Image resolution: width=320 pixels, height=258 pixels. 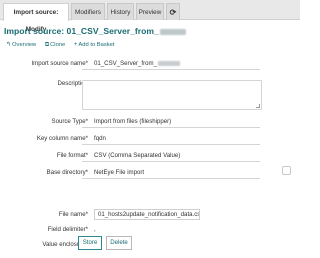 What do you see at coordinates (120, 11) in the screenshot?
I see `tab-history: History` at bounding box center [120, 11].